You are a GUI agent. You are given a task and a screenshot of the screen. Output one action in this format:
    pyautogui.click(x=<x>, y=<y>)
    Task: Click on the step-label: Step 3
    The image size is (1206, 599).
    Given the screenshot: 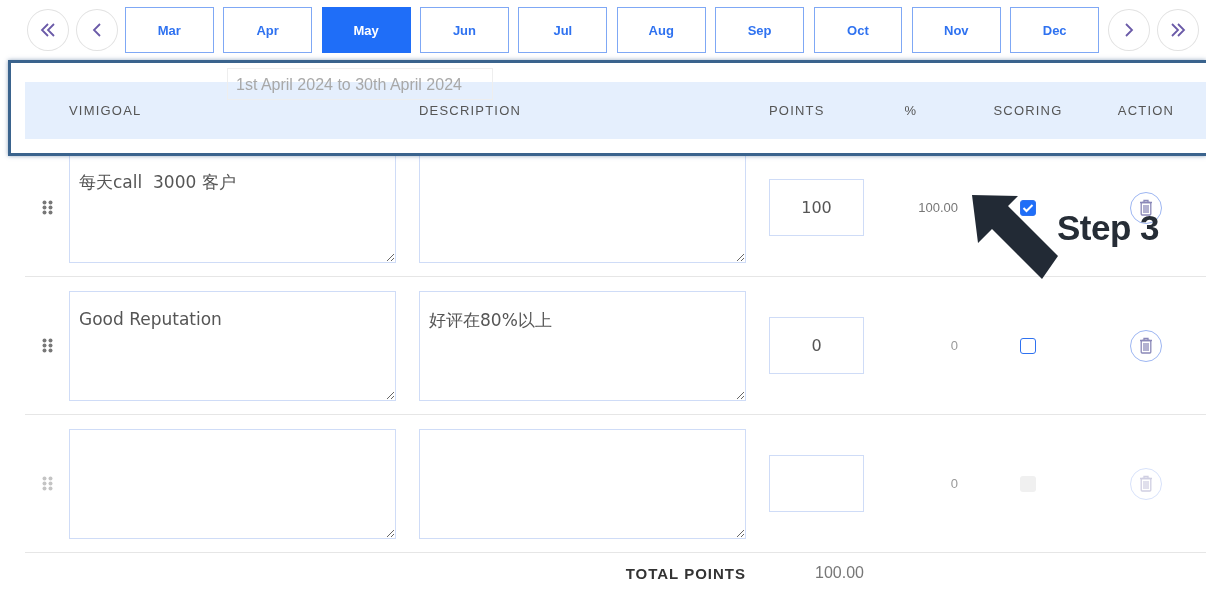 What is the action you would take?
    pyautogui.click(x=1108, y=228)
    